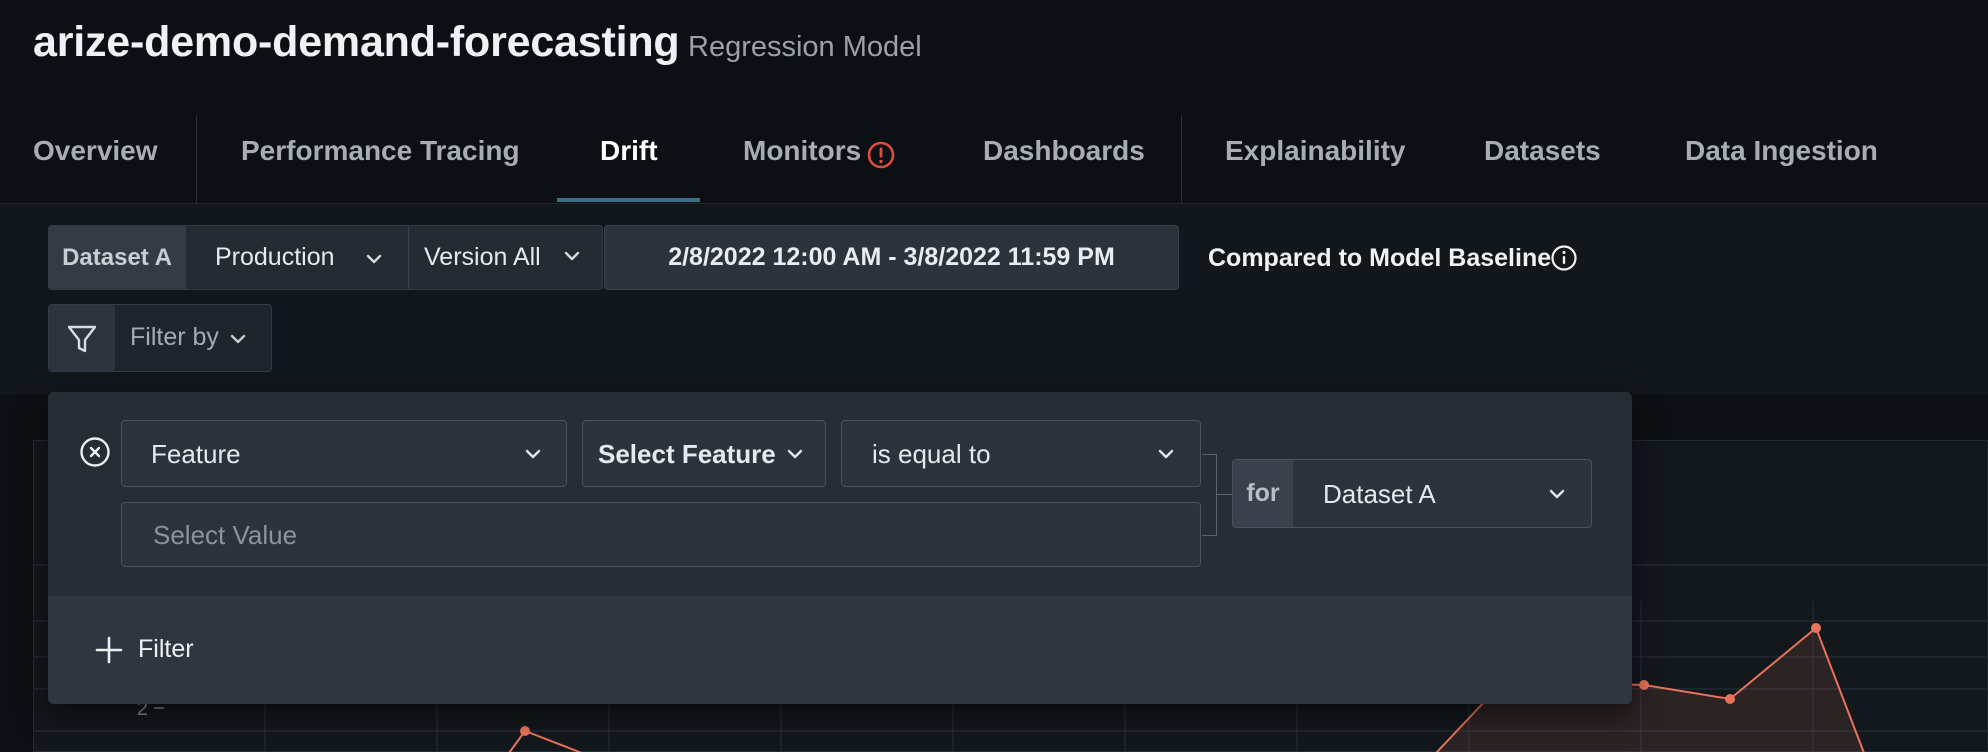 The image size is (1988, 752). Describe the element at coordinates (275, 257) in the screenshot. I see `environment-dropdown: Production` at that location.